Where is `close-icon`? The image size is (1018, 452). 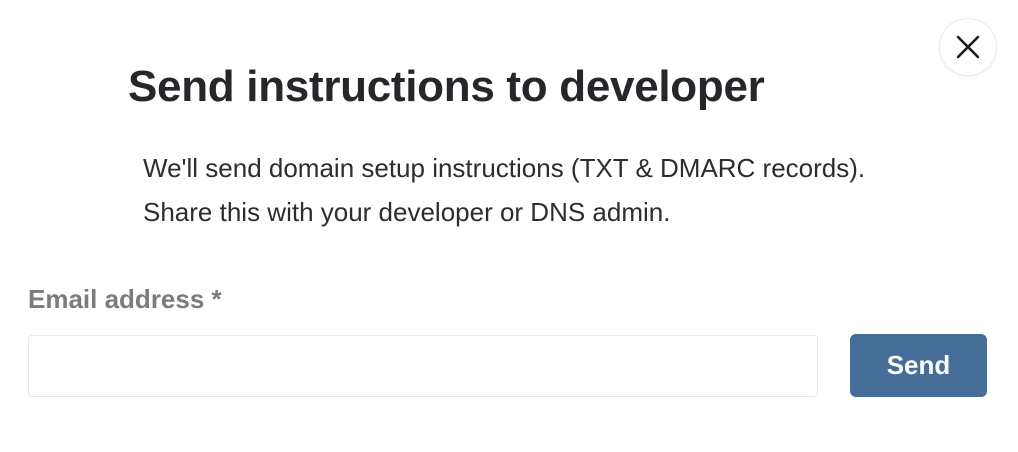
close-icon is located at coordinates (968, 47).